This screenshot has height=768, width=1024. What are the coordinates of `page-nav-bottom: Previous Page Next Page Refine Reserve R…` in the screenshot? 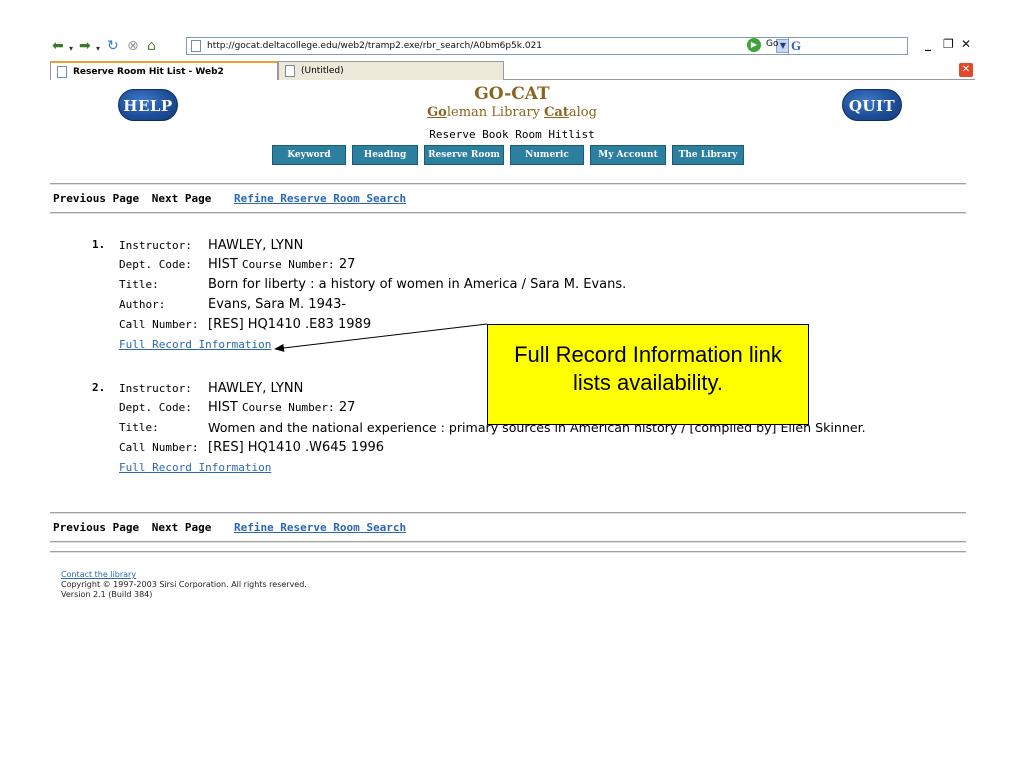 It's located at (229, 527).